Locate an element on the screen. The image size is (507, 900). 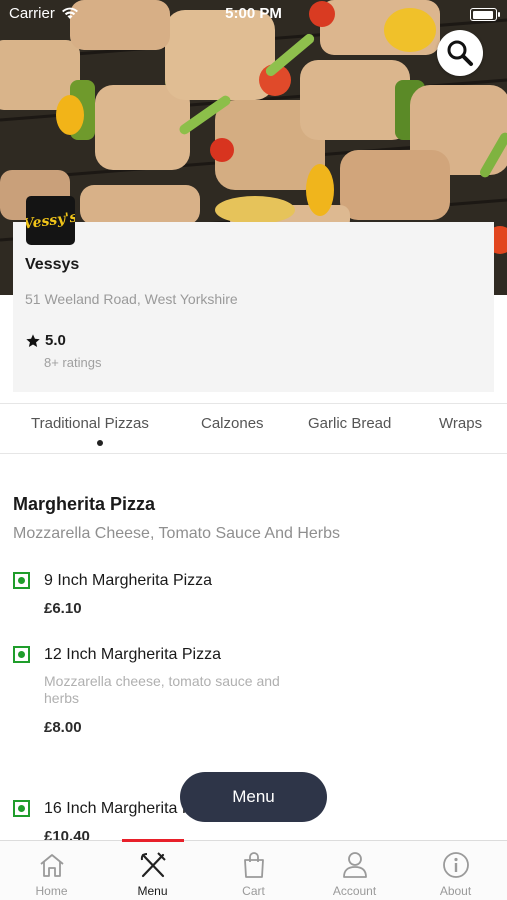
ratings-count: 8+ ratings is located at coordinates (73, 362).